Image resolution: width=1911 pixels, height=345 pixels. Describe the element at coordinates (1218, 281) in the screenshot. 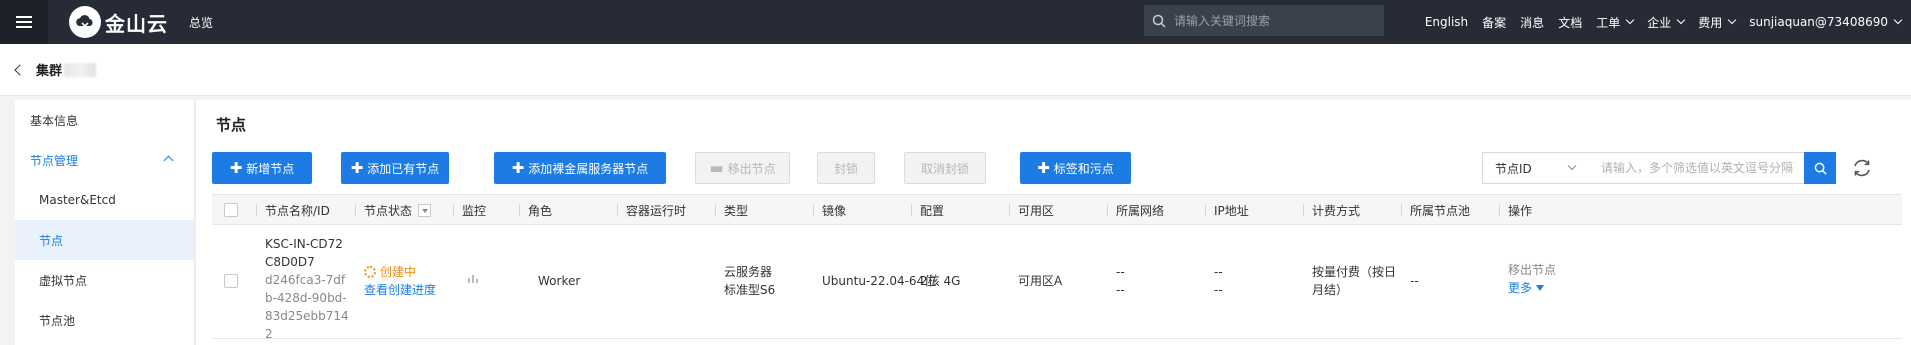

I see `ip-cell: -- --` at that location.